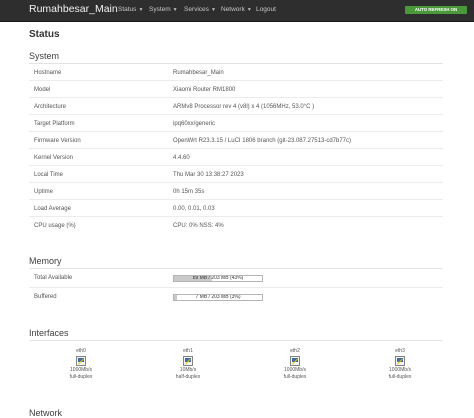 The image size is (474, 418). I want to click on interface-name: eth0, so click(81, 351).